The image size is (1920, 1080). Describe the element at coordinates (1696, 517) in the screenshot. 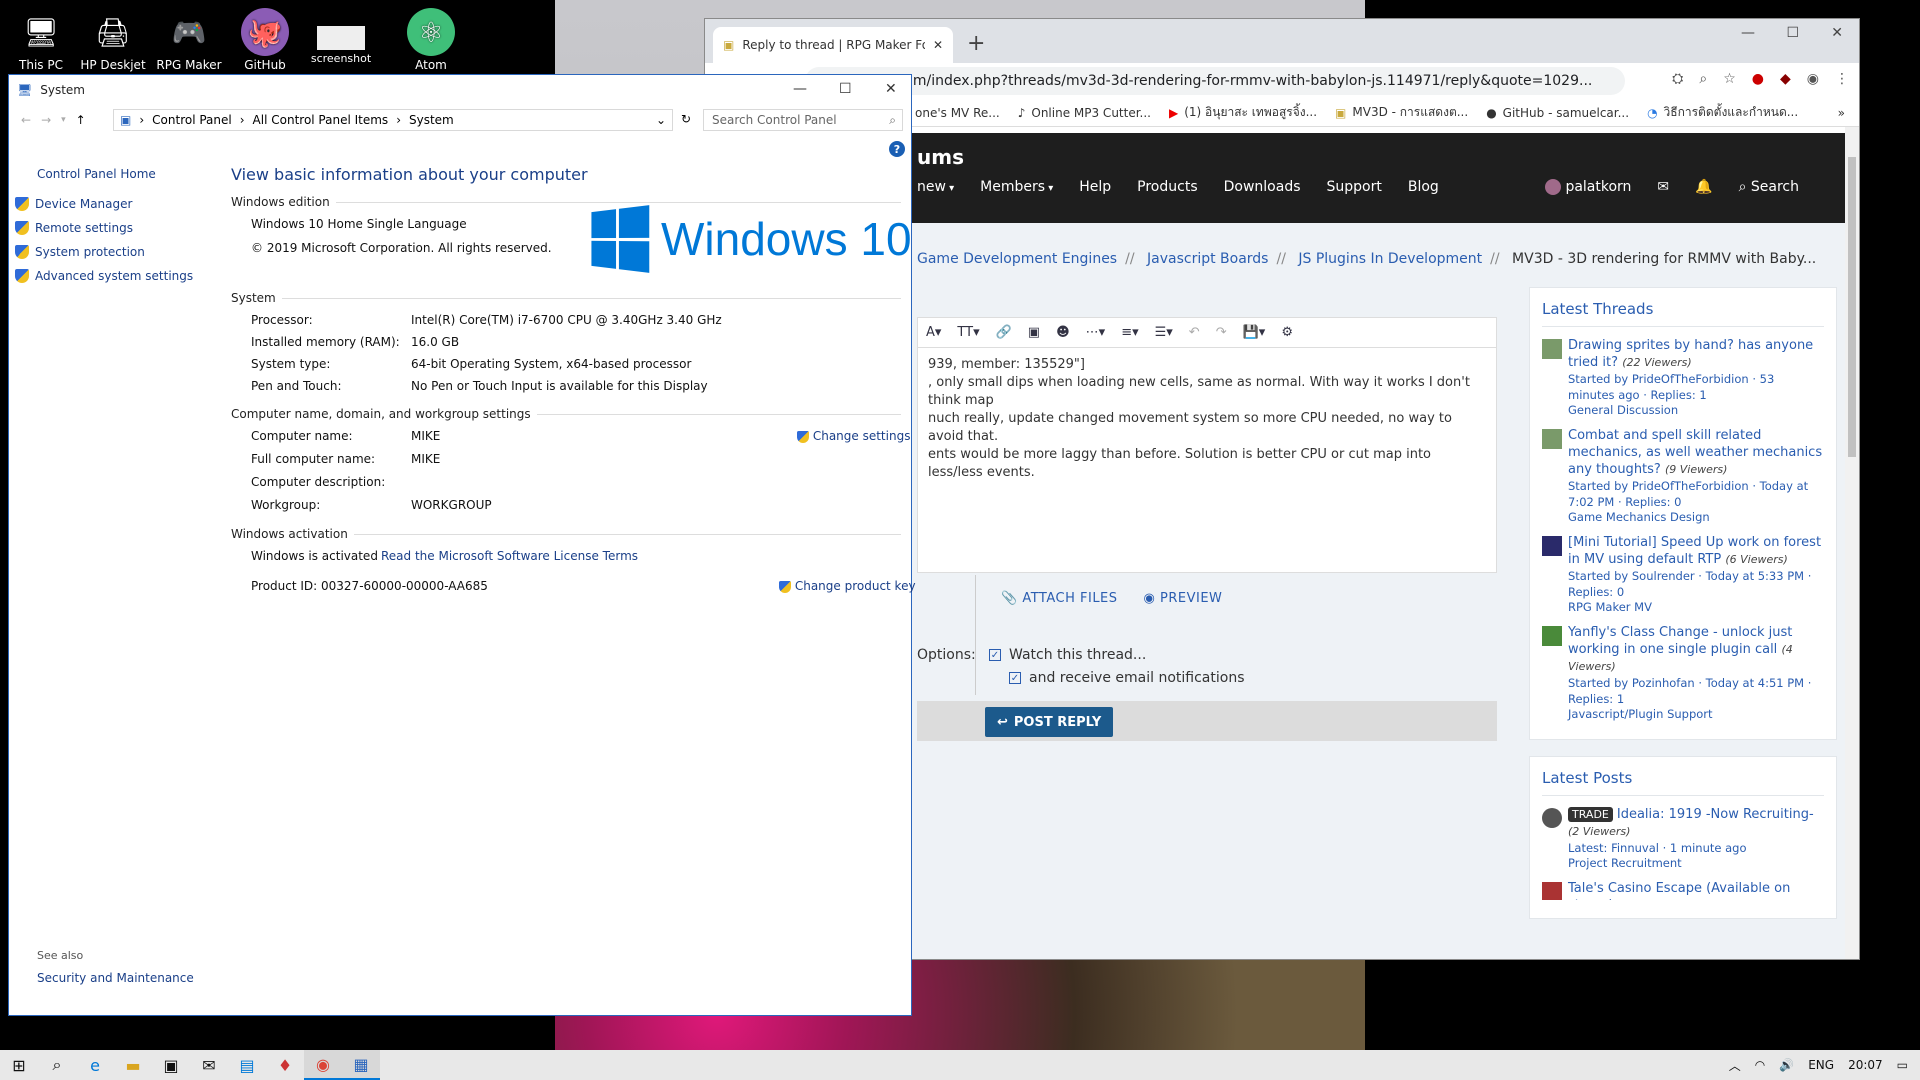

I see `forum-link: Game Mechanics Design` at that location.